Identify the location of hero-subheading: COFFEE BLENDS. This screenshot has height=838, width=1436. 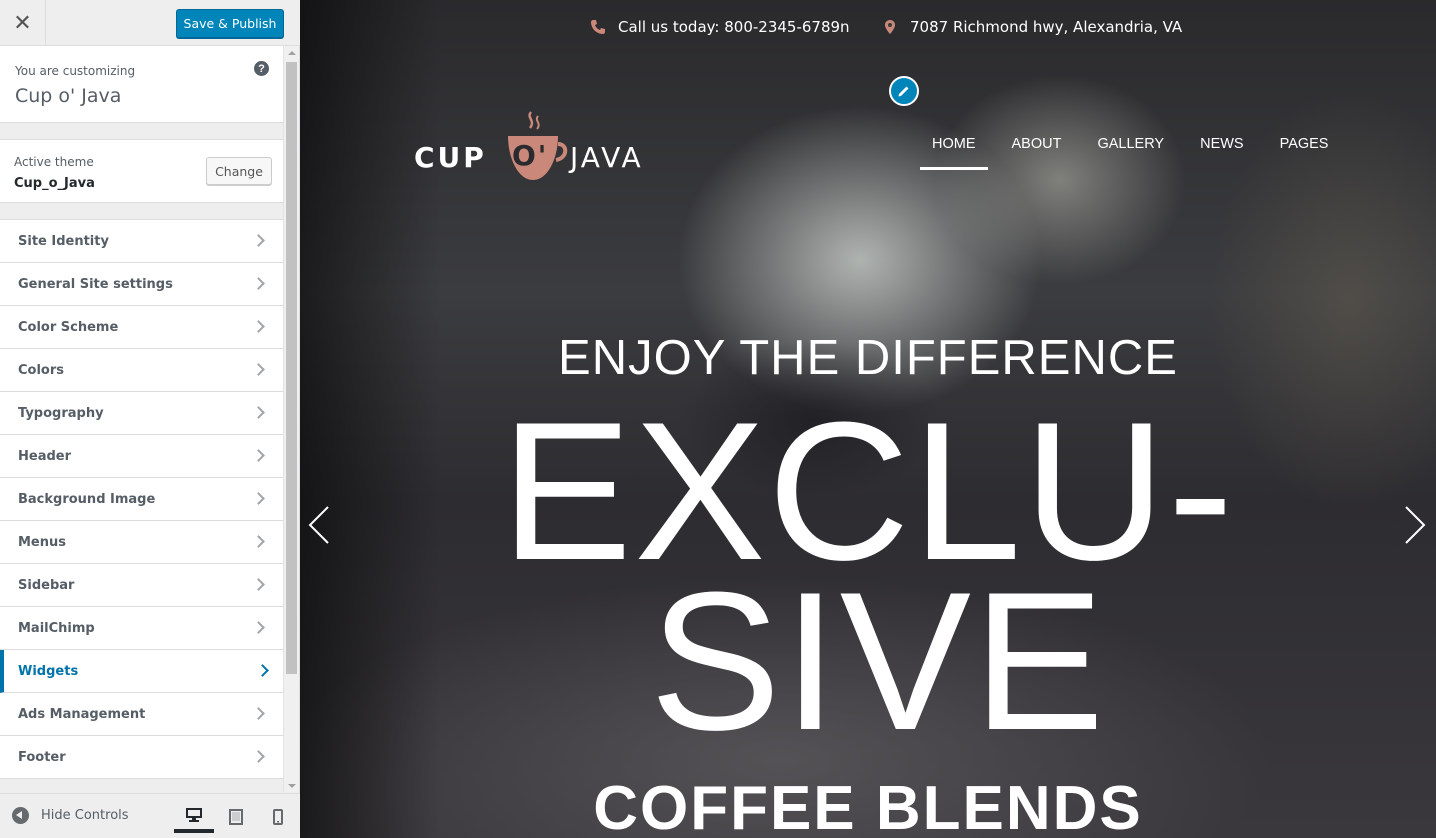
(868, 806).